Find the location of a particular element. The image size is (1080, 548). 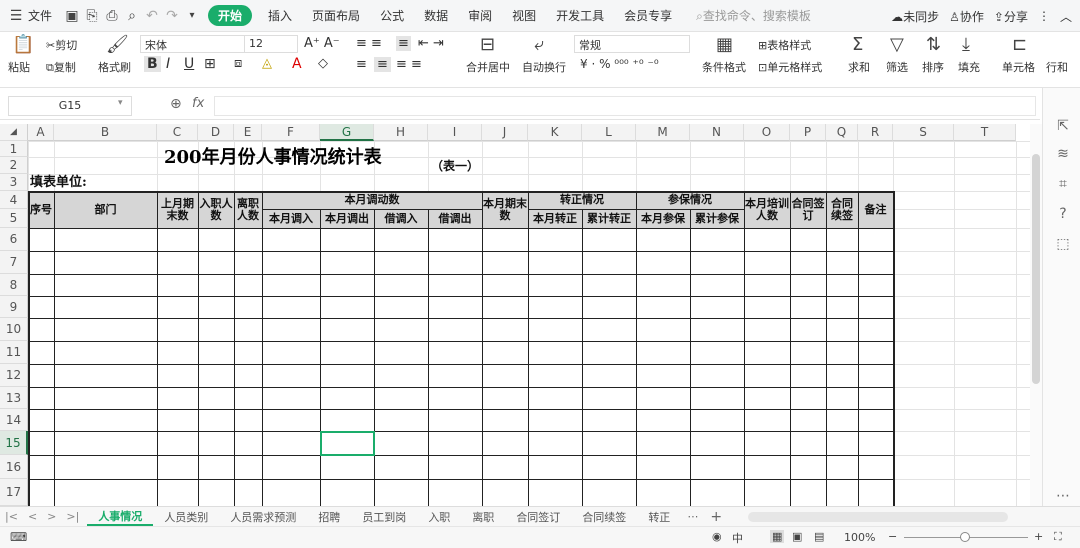

analytics-icon: ⬚ is located at coordinates (1063, 245).